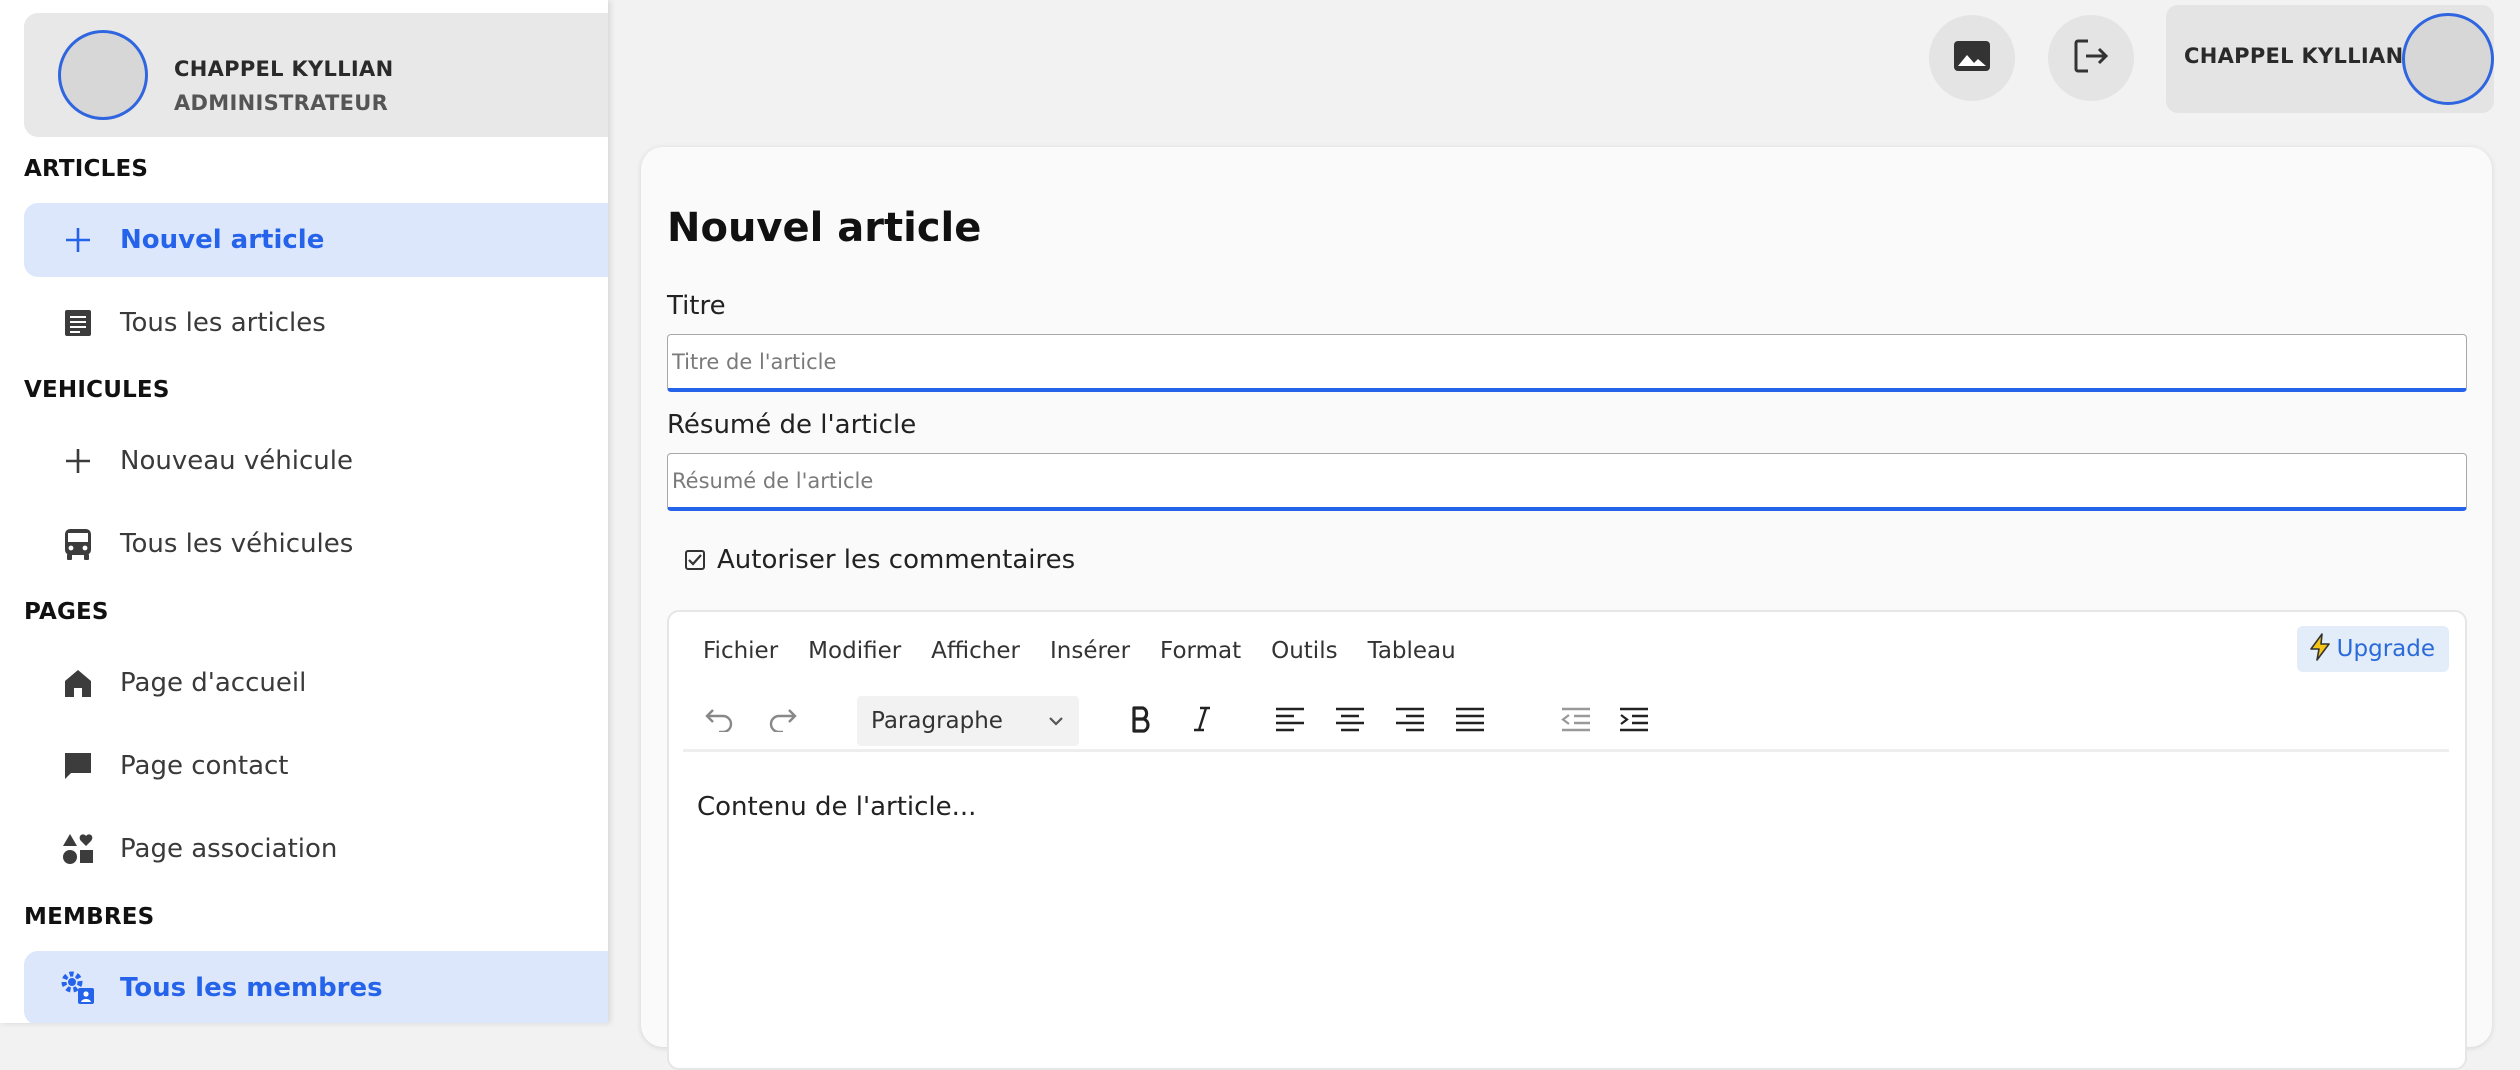 This screenshot has height=1070, width=2520. I want to click on outdent-button, so click(1576, 721).